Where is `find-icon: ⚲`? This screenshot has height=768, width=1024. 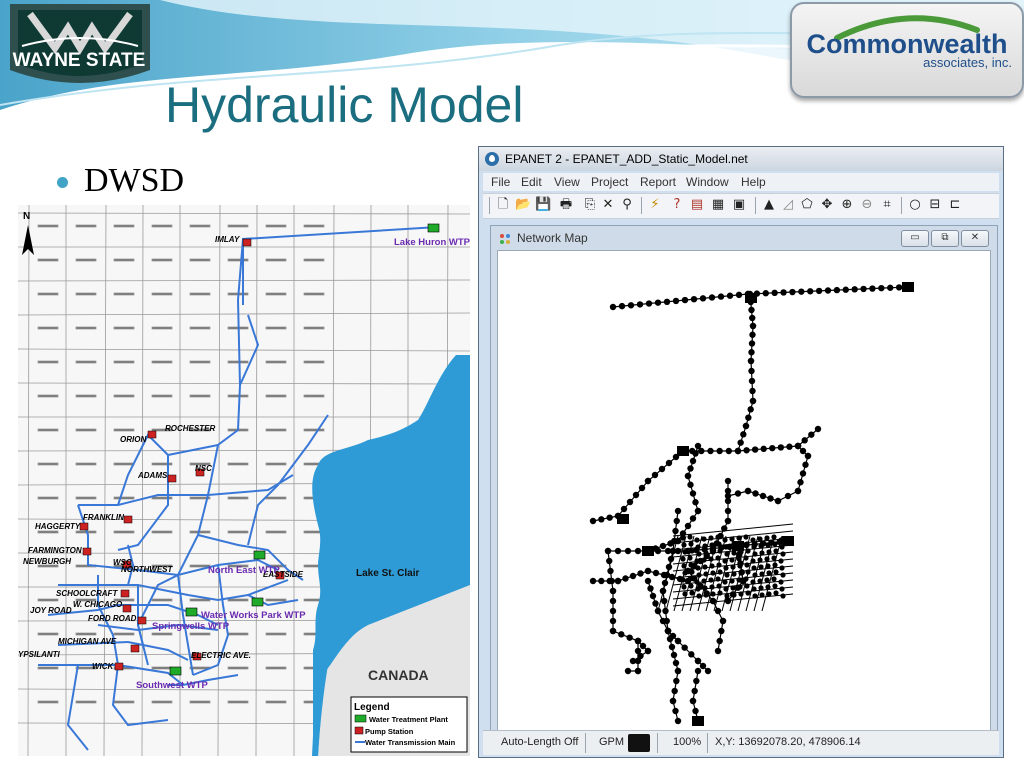
find-icon: ⚲ is located at coordinates (627, 205).